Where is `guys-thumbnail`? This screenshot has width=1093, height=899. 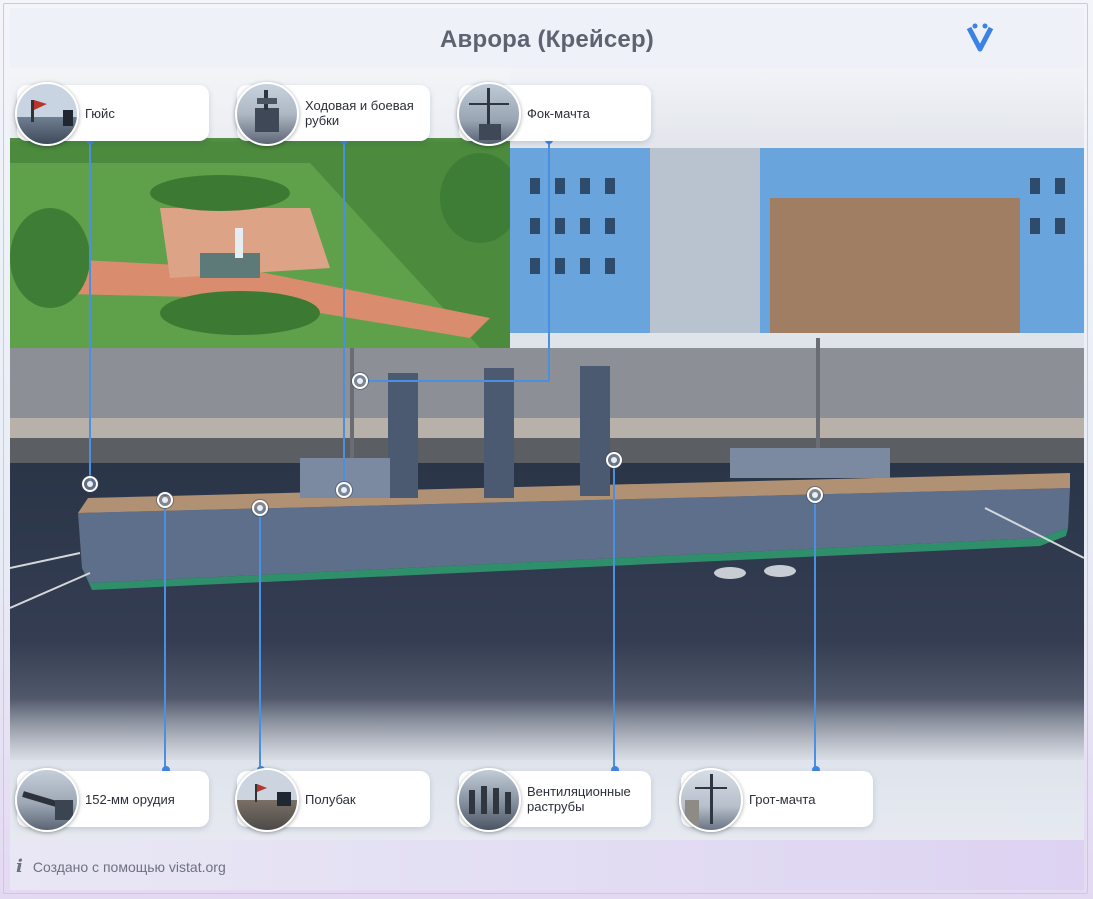
guys-thumbnail is located at coordinates (47, 114).